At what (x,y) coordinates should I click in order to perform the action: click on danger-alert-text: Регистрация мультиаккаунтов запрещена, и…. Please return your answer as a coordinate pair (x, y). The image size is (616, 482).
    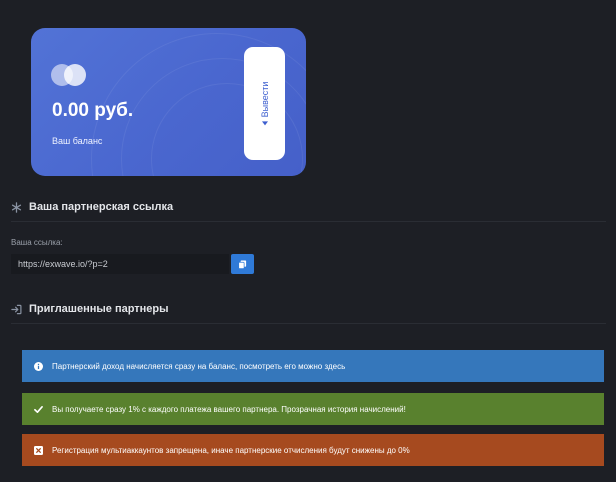
    Looking at the image, I should click on (231, 450).